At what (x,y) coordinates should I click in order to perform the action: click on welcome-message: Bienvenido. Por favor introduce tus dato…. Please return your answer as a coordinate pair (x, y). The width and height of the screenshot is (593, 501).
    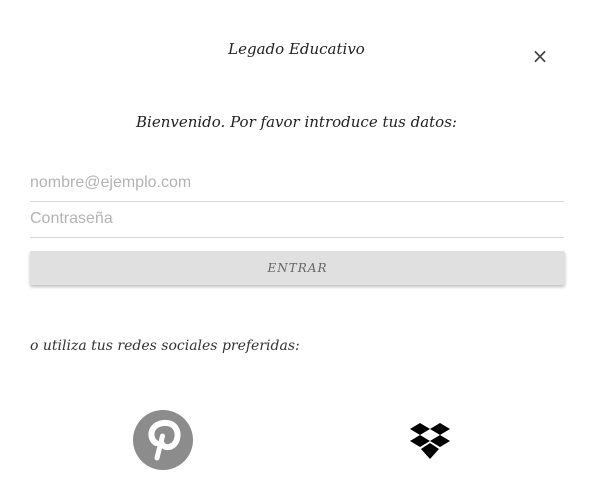
    Looking at the image, I should click on (296, 122).